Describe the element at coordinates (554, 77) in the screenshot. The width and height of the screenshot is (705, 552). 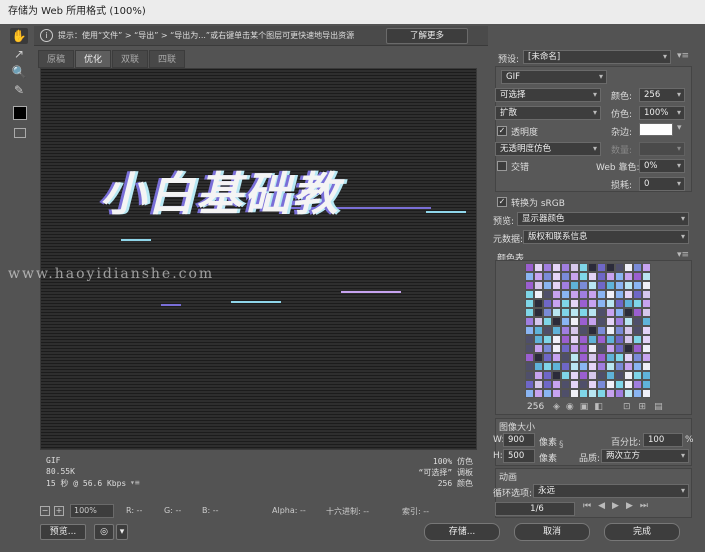
I see `format-select: GIF` at that location.